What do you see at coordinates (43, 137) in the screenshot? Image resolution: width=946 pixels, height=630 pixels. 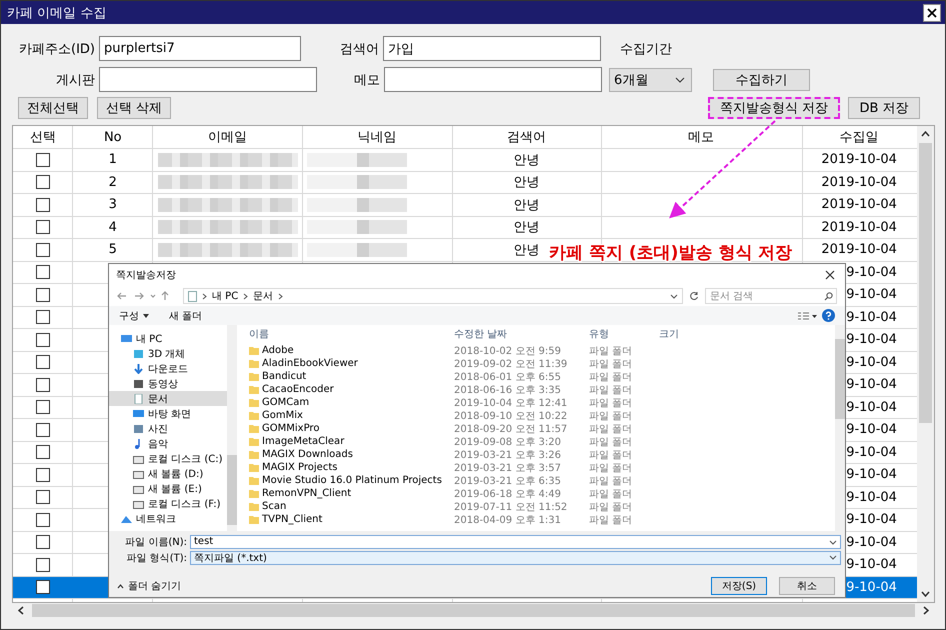 I see `column-header: 선택` at bounding box center [43, 137].